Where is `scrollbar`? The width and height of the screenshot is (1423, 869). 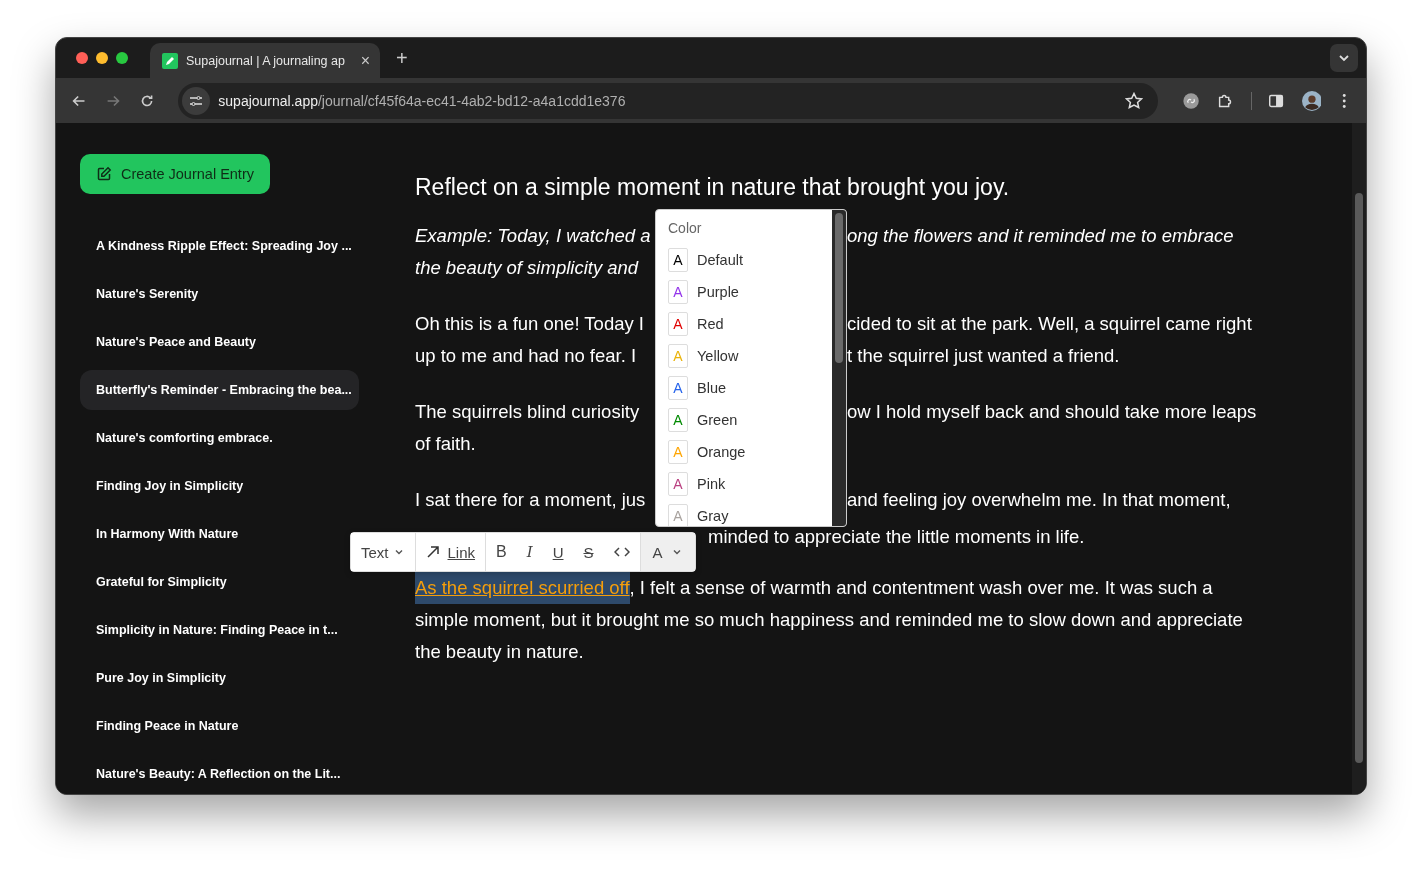
scrollbar is located at coordinates (839, 368).